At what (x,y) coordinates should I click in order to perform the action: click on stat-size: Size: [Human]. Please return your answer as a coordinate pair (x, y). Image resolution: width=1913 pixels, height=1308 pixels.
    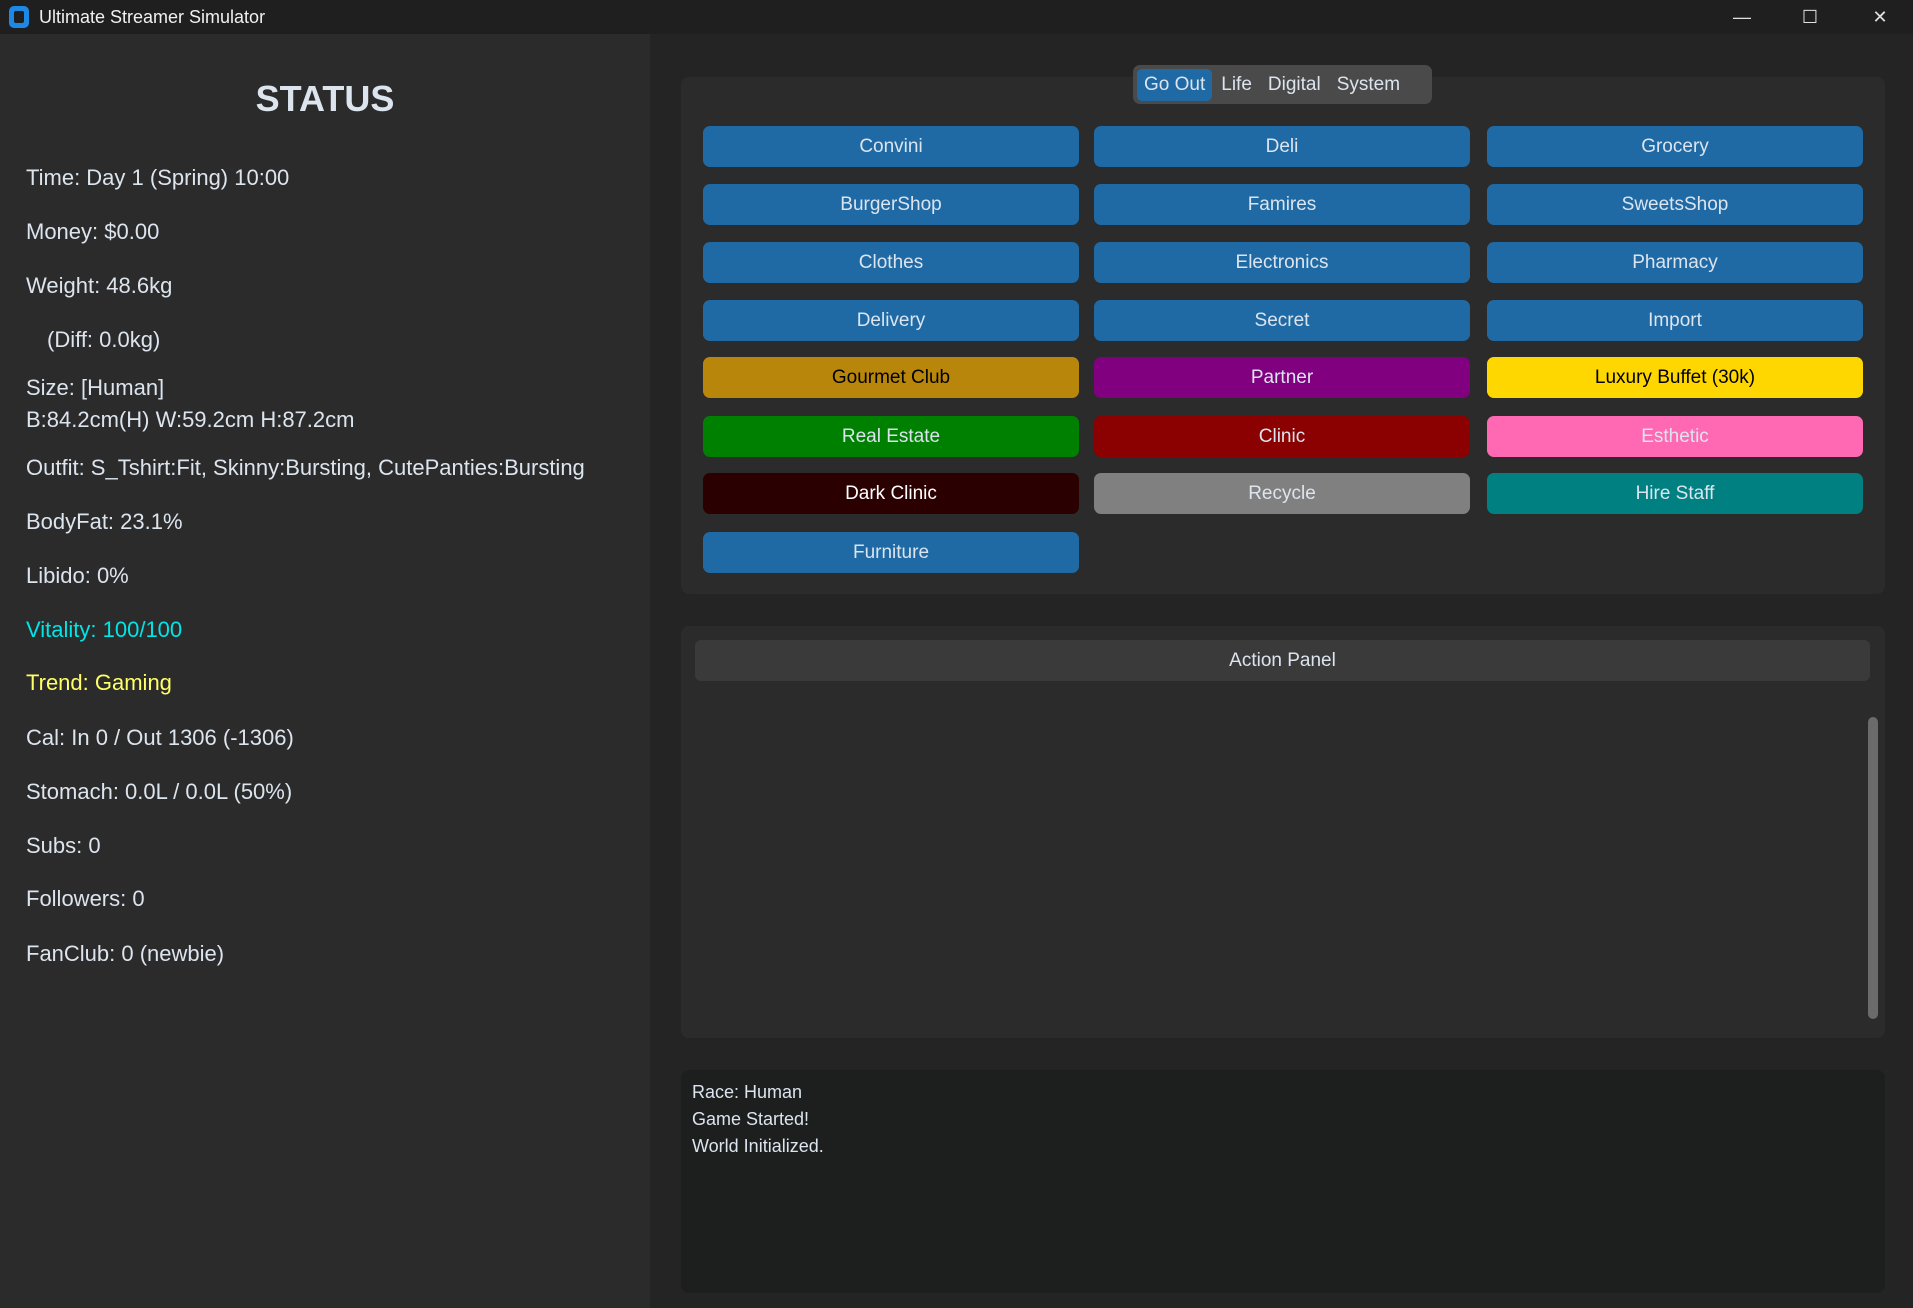
    Looking at the image, I should click on (95, 387).